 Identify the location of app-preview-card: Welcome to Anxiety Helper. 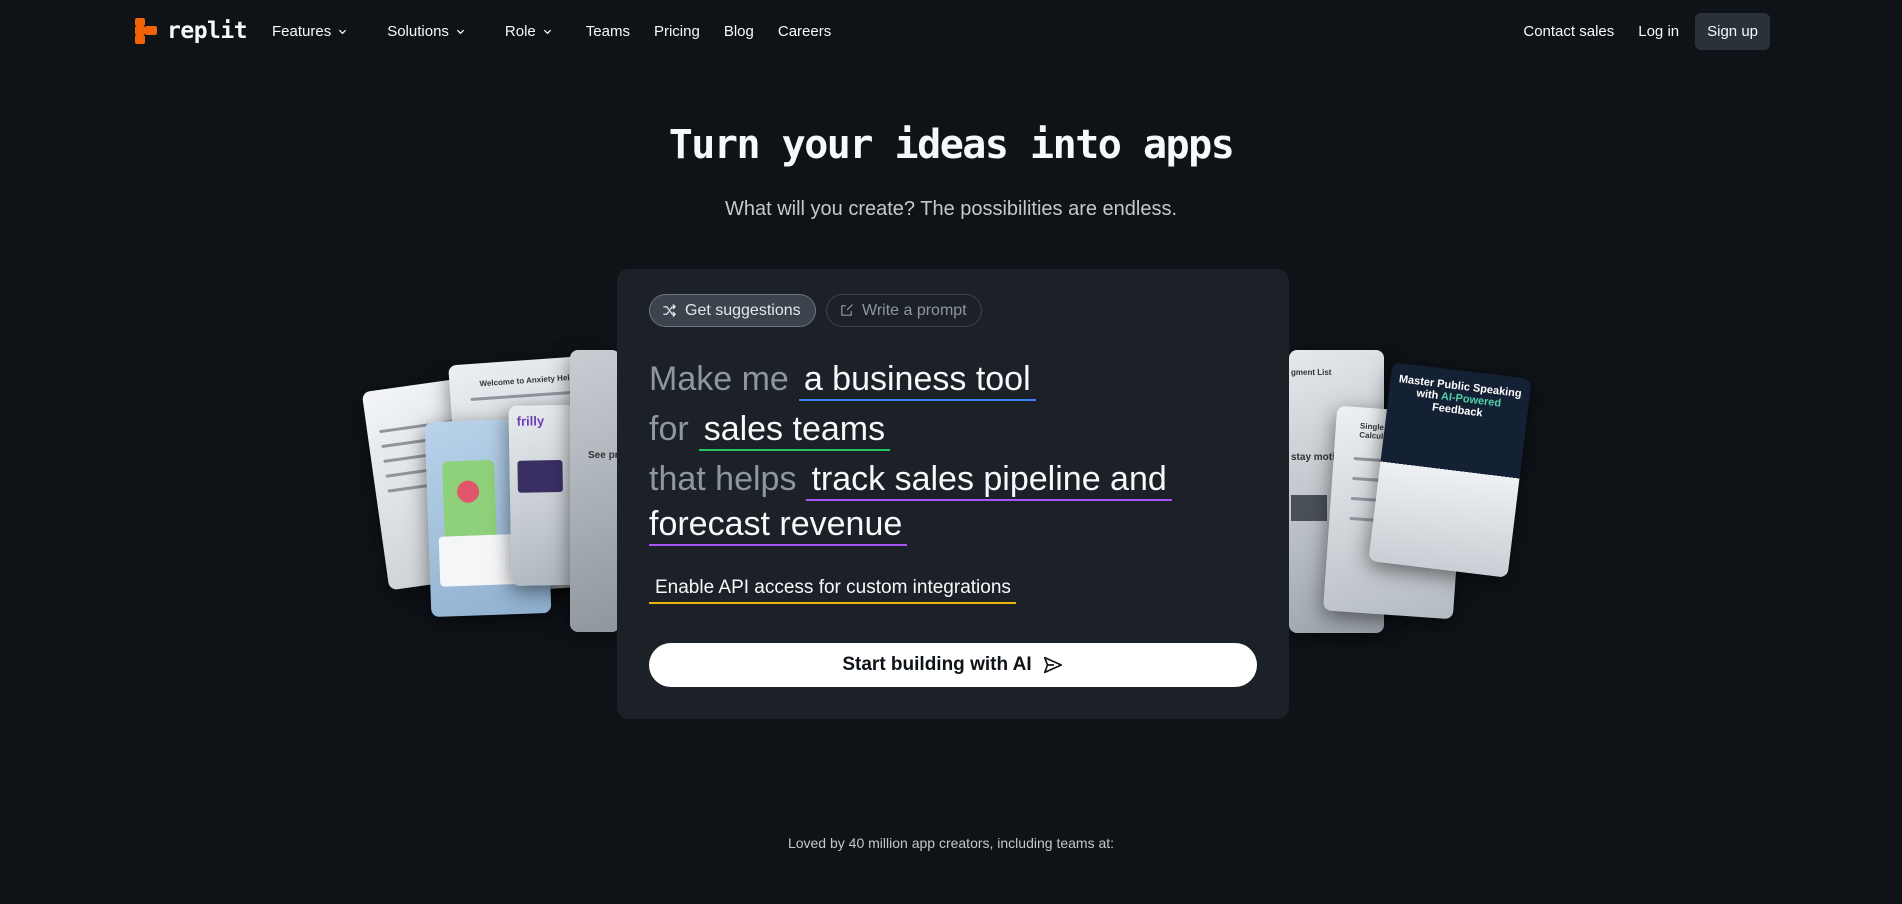
(531, 475).